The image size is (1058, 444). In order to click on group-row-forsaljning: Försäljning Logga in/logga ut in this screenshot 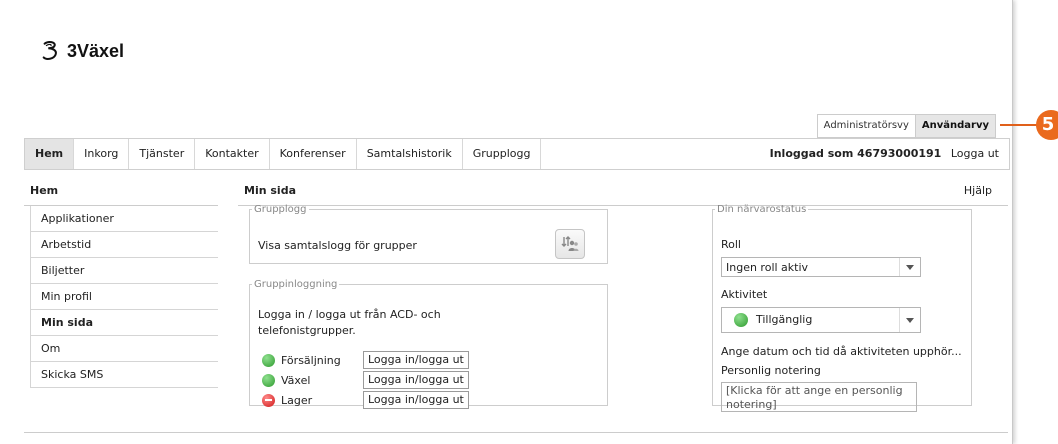, I will do `click(365, 360)`.